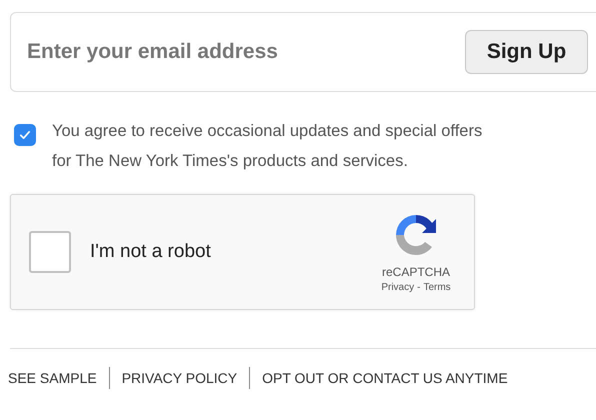 Image resolution: width=596 pixels, height=420 pixels. What do you see at coordinates (526, 52) in the screenshot?
I see `sign-up-button: Sign Up` at bounding box center [526, 52].